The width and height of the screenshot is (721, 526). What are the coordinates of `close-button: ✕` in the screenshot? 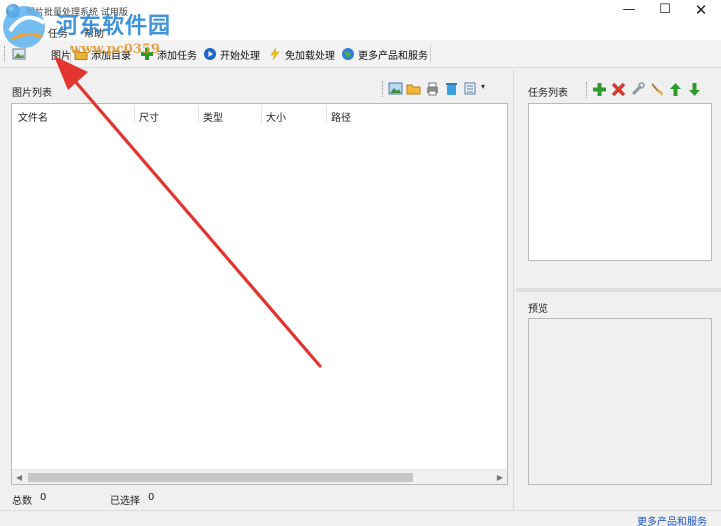 It's located at (699, 11).